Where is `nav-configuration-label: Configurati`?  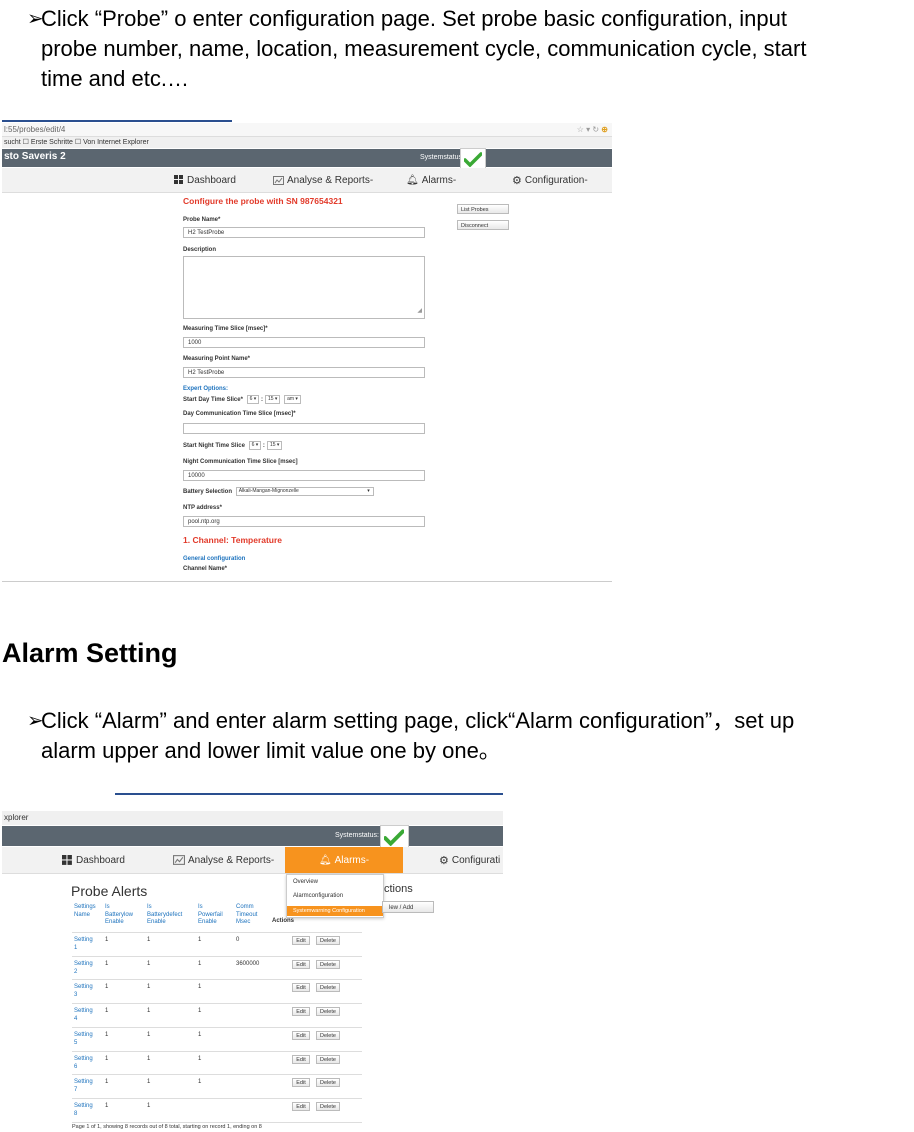
nav-configuration-label: Configurati is located at coordinates (476, 860).